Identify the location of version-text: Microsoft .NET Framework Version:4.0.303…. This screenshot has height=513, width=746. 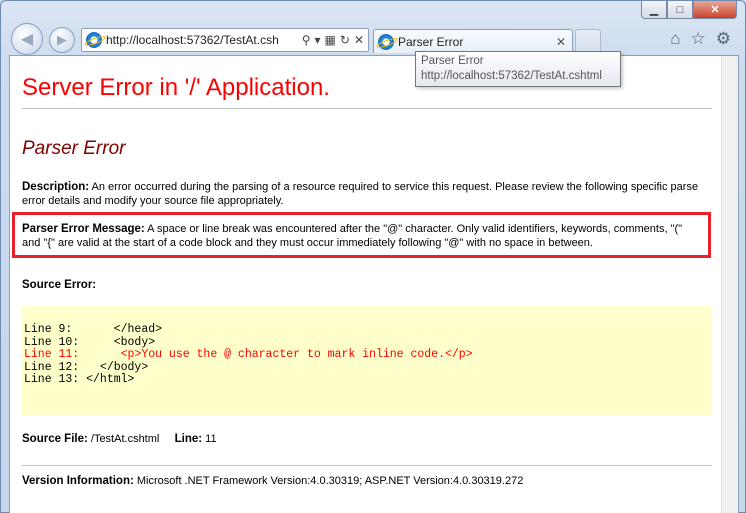
(328, 481).